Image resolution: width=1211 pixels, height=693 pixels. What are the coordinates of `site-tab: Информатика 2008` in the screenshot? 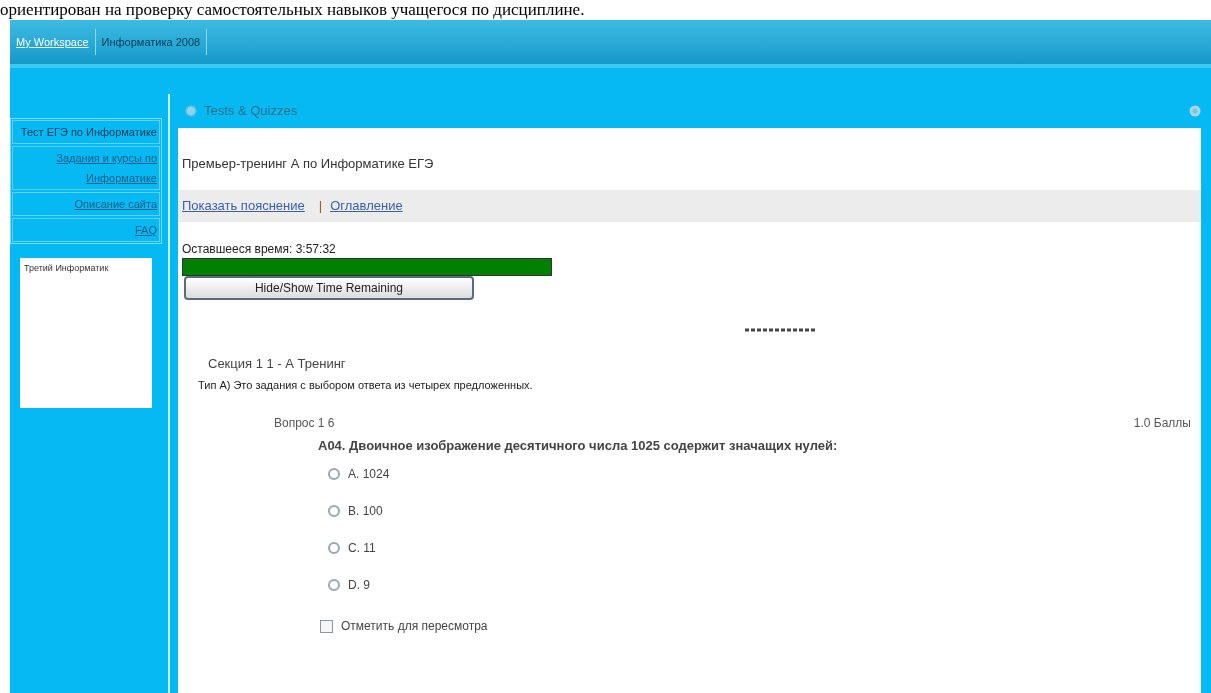 It's located at (151, 42).